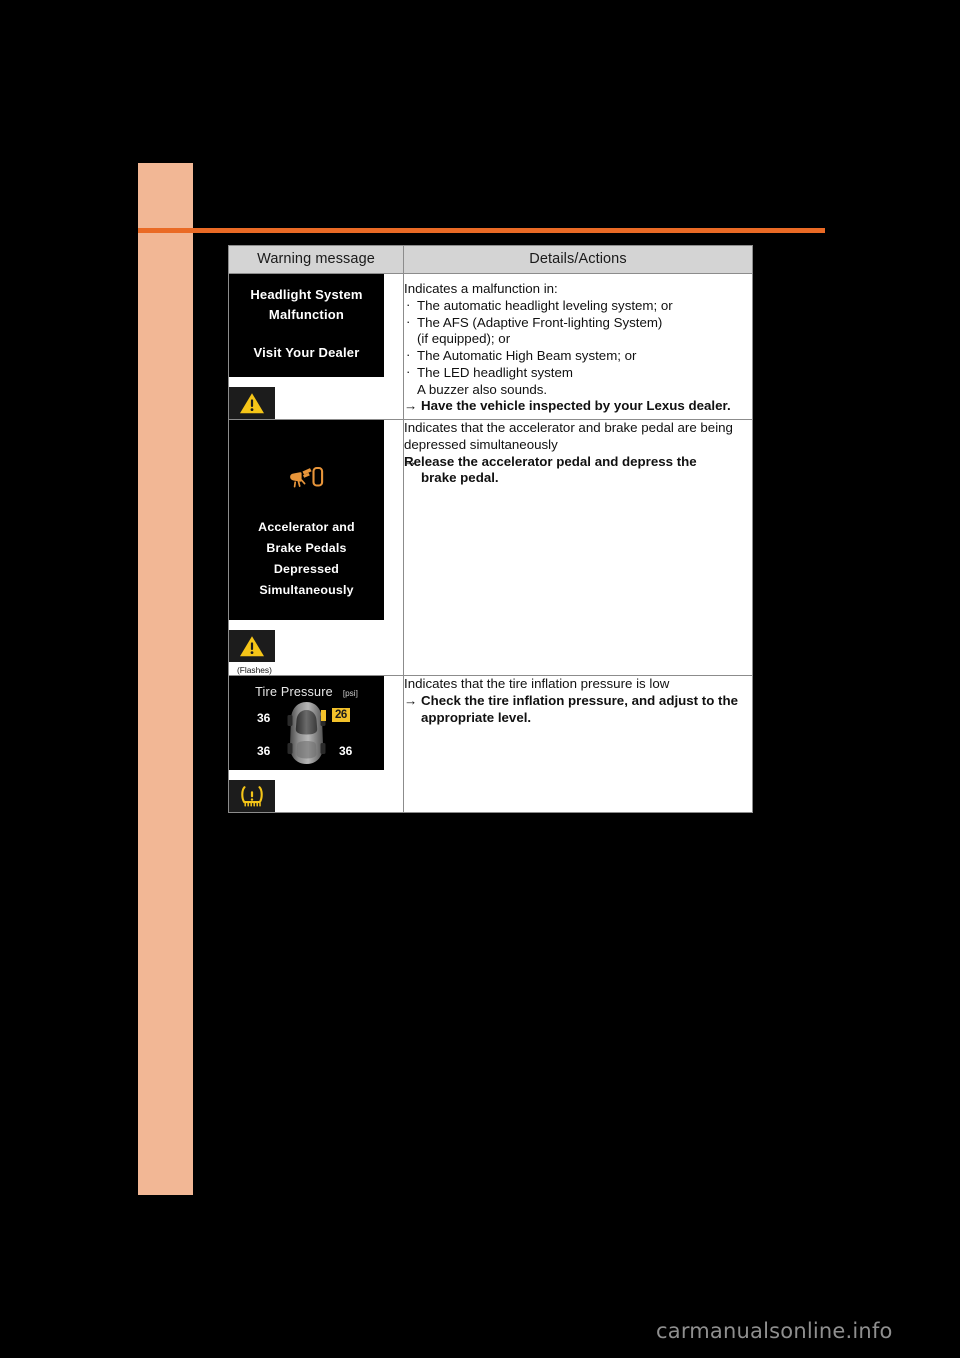 The width and height of the screenshot is (960, 1358). I want to click on list-item-sub: (if equipped); or, so click(578, 339).